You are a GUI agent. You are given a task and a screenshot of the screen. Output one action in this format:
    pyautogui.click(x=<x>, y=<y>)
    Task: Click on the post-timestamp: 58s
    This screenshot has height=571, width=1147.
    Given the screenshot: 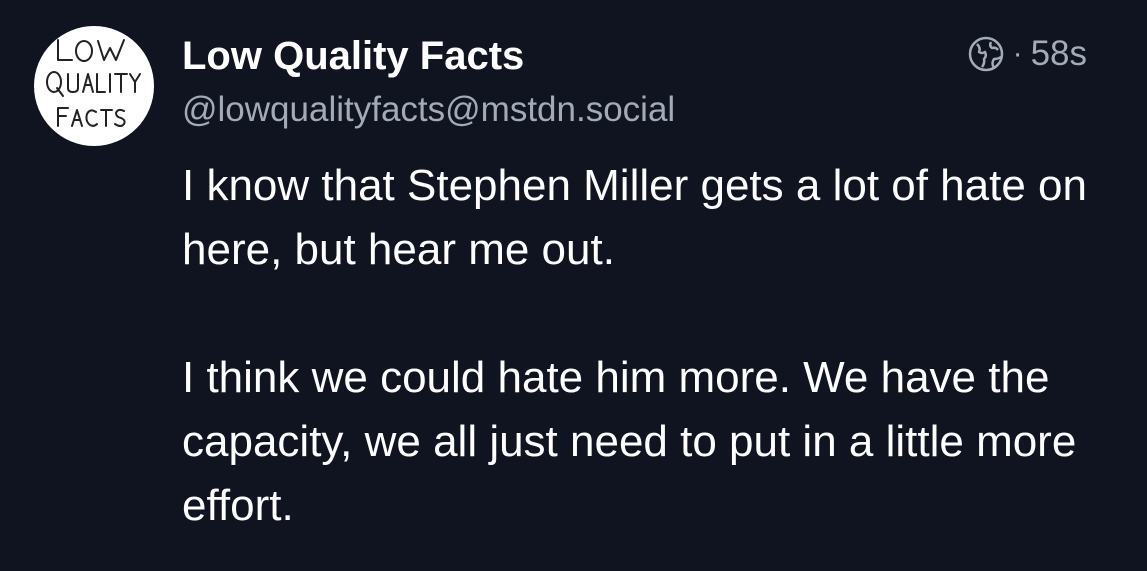 What is the action you would take?
    pyautogui.click(x=1059, y=54)
    